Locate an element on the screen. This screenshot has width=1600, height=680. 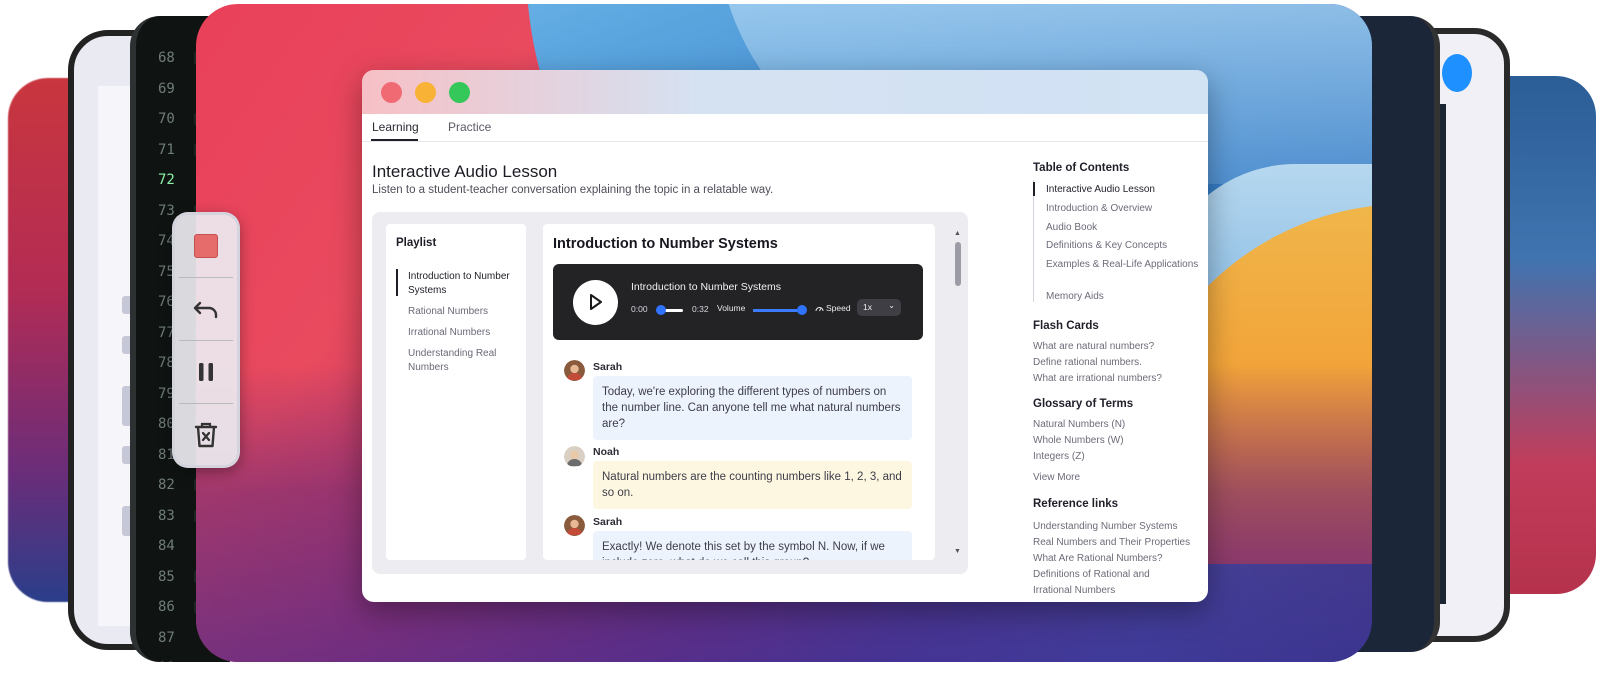
glossary-heading: Glossary of Terms is located at coordinates (1083, 404).